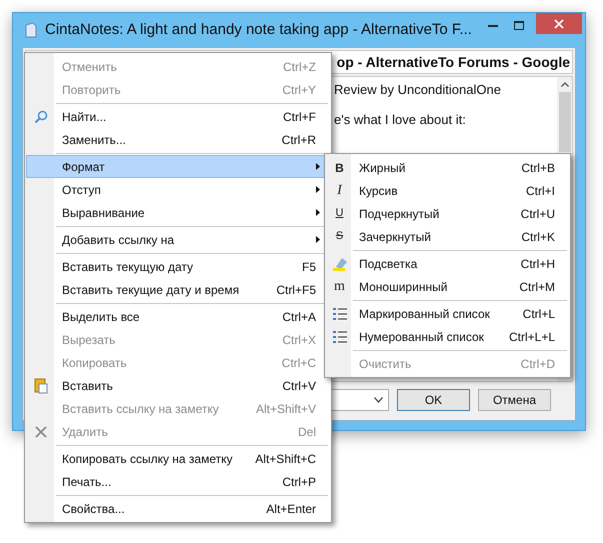 The height and width of the screenshot is (543, 603). What do you see at coordinates (447, 336) in the screenshot?
I see `menu-item: Нумерованный список Ctrl+L+L` at bounding box center [447, 336].